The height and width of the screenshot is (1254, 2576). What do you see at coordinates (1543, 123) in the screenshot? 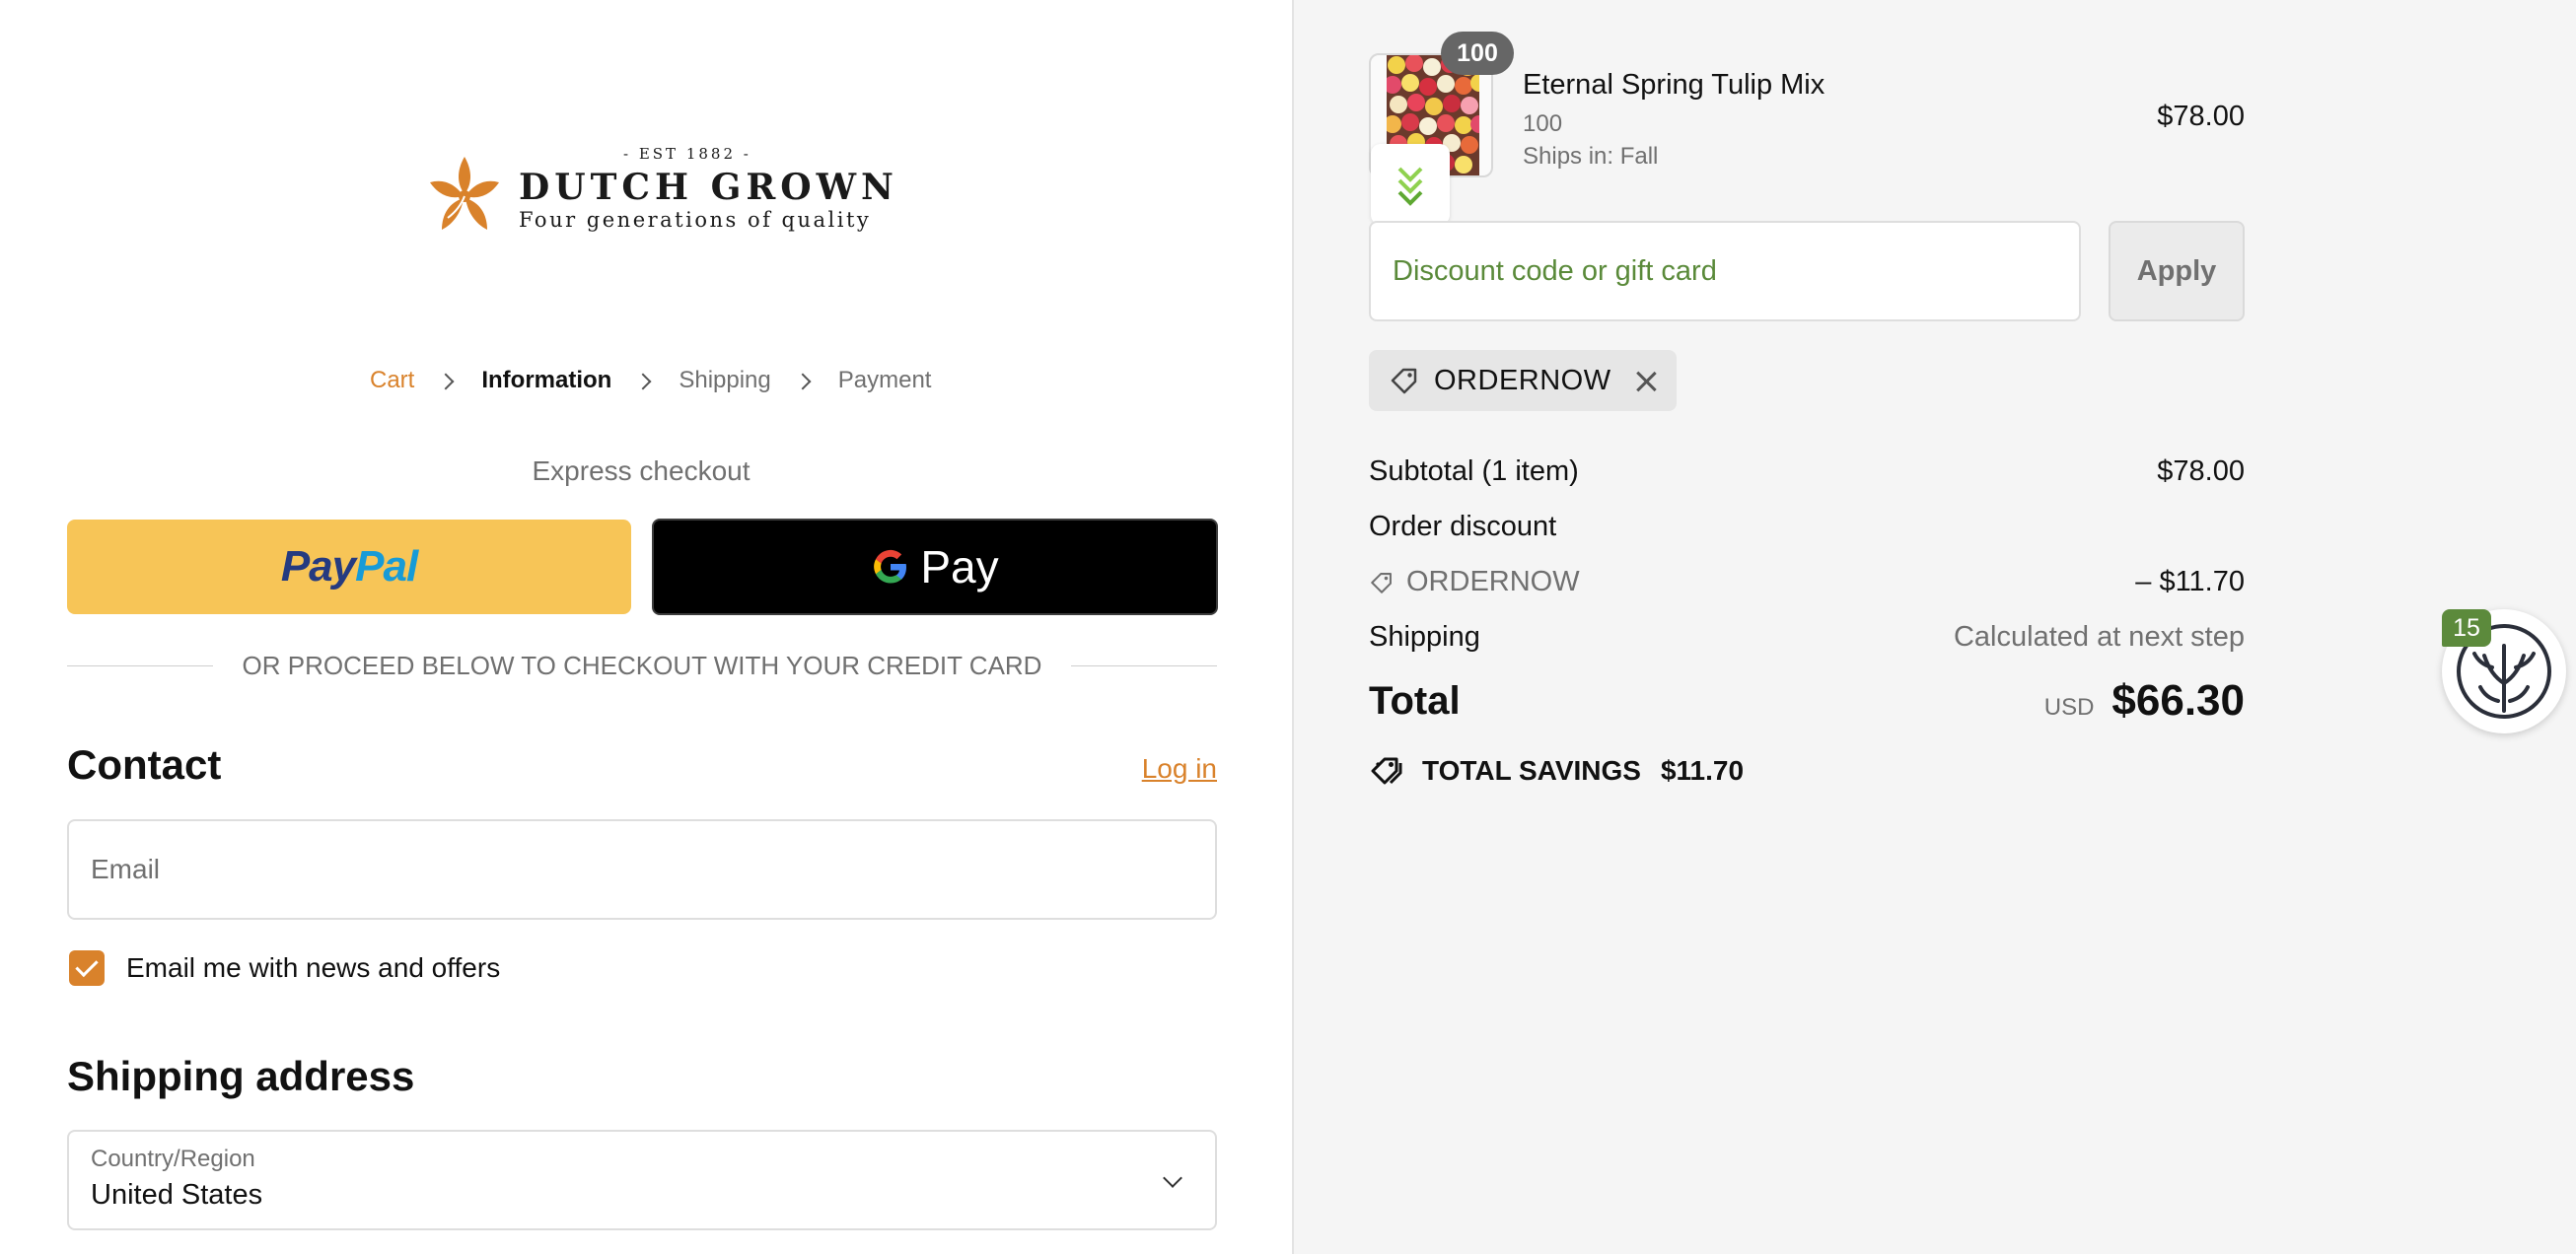
I see `product-variant: 100` at bounding box center [1543, 123].